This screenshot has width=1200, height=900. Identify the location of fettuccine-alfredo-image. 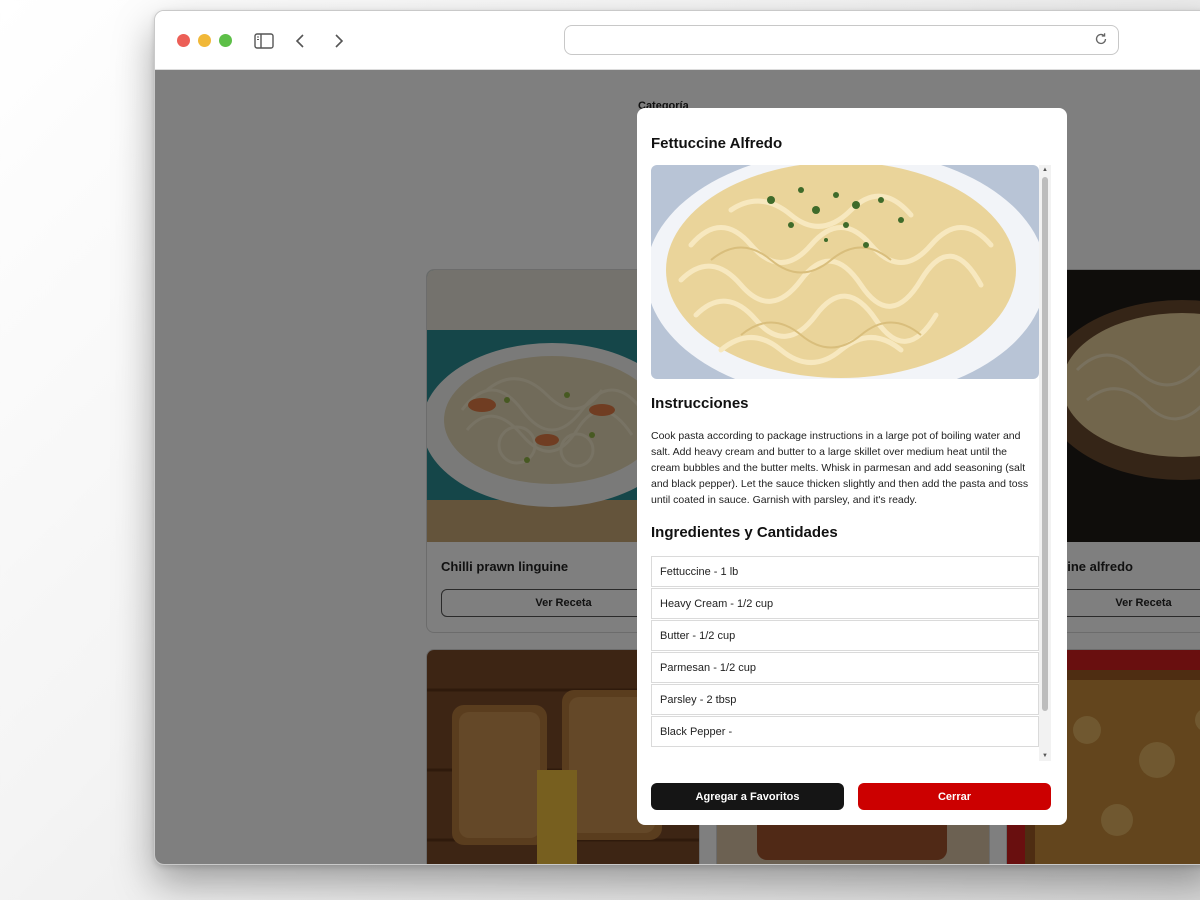
(845, 272).